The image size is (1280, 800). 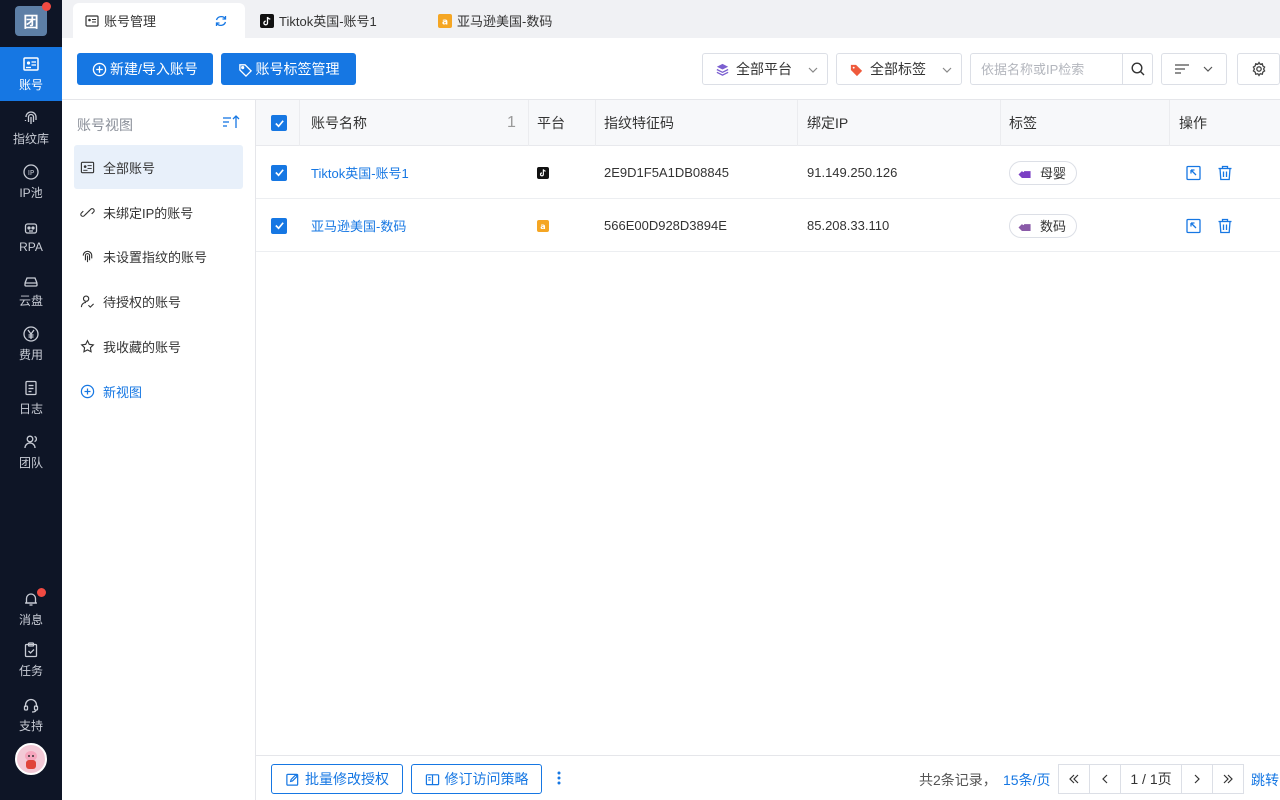 What do you see at coordinates (31, 173) in the screenshot?
I see `svg-text: IP` at bounding box center [31, 173].